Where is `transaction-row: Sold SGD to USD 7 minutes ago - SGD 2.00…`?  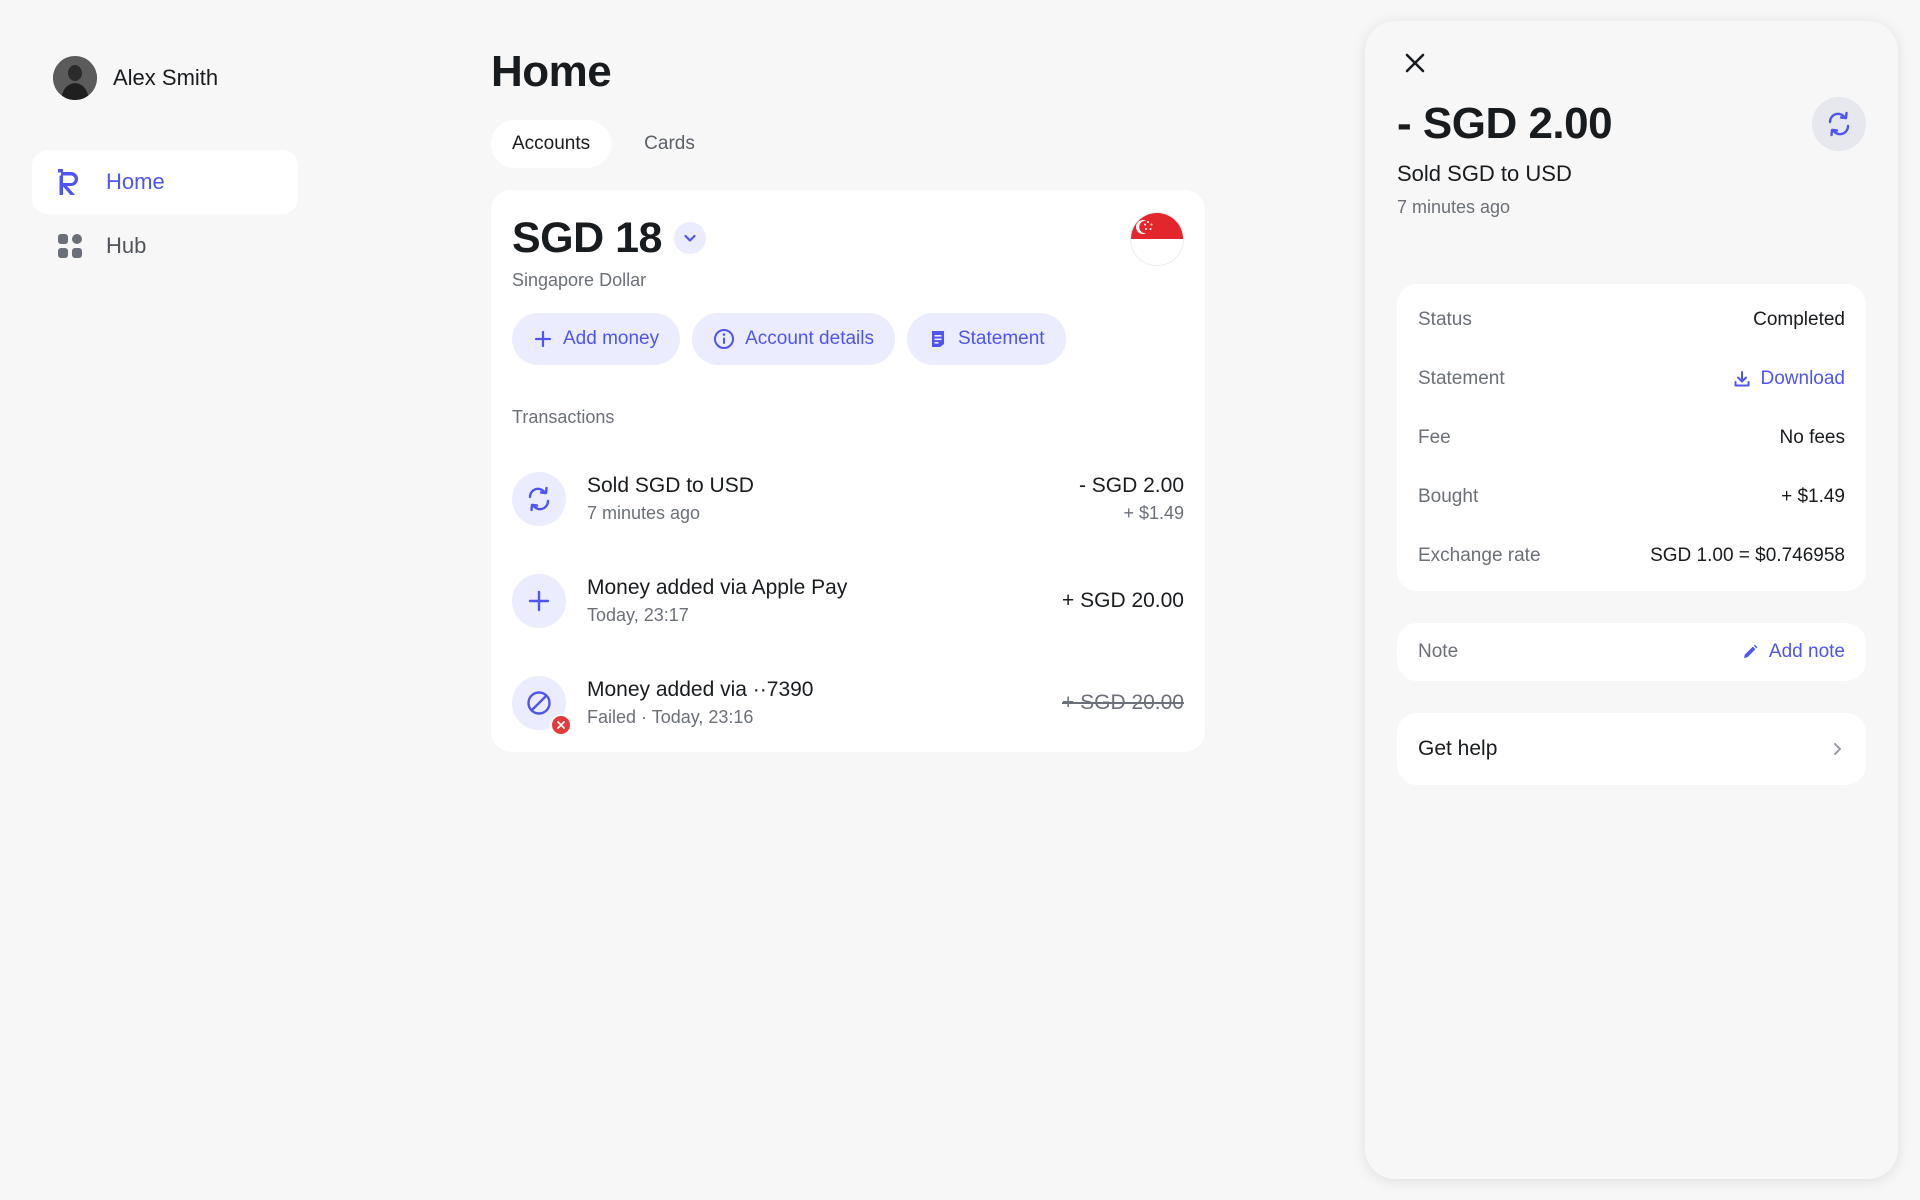
transaction-row: Sold SGD to USD 7 minutes ago - SGD 2.00… is located at coordinates (848, 499).